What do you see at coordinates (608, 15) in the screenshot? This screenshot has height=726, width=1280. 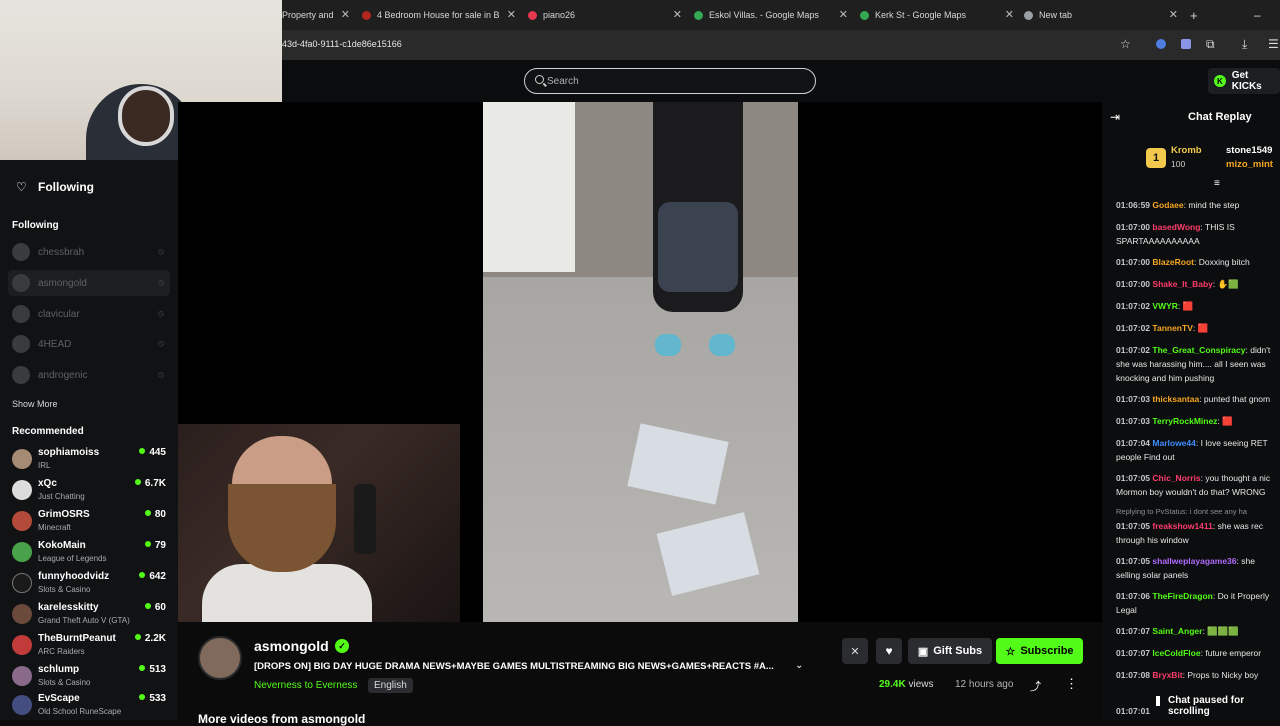 I see `browser-tab: piano26 ✕` at bounding box center [608, 15].